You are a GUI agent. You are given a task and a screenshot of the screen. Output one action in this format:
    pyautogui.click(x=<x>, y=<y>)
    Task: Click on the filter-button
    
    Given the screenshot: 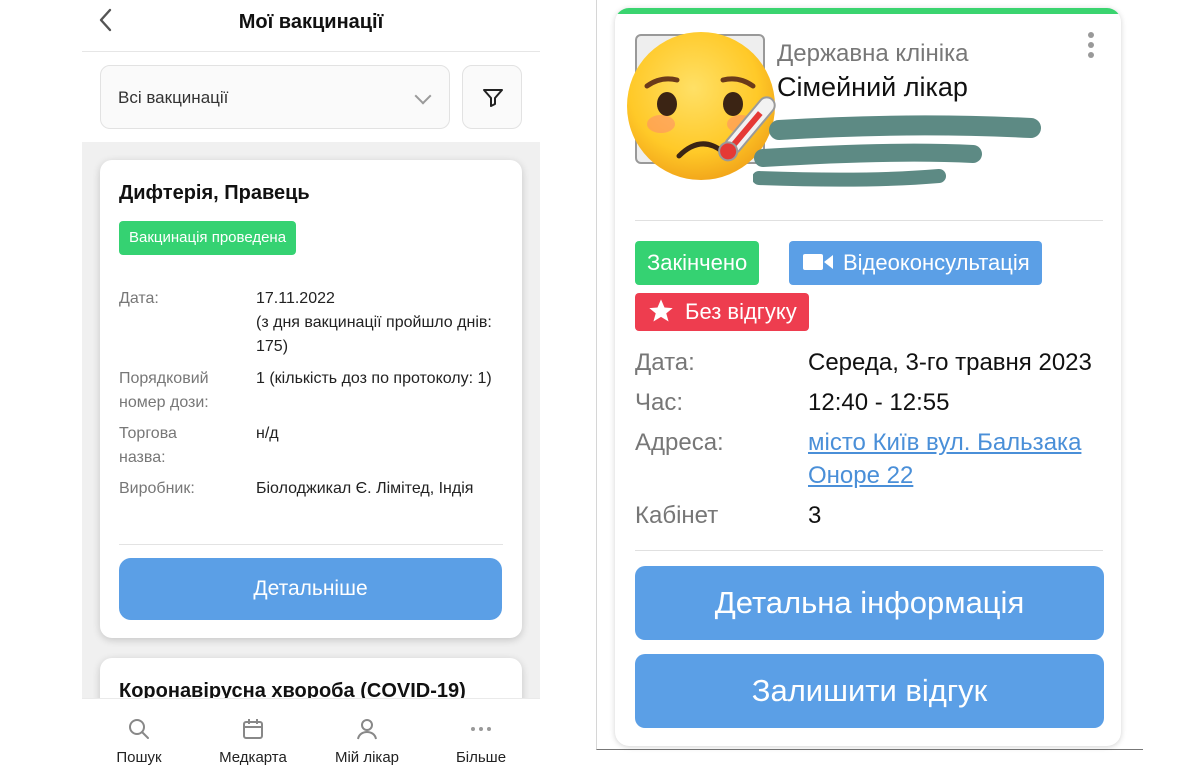 What is the action you would take?
    pyautogui.click(x=492, y=97)
    